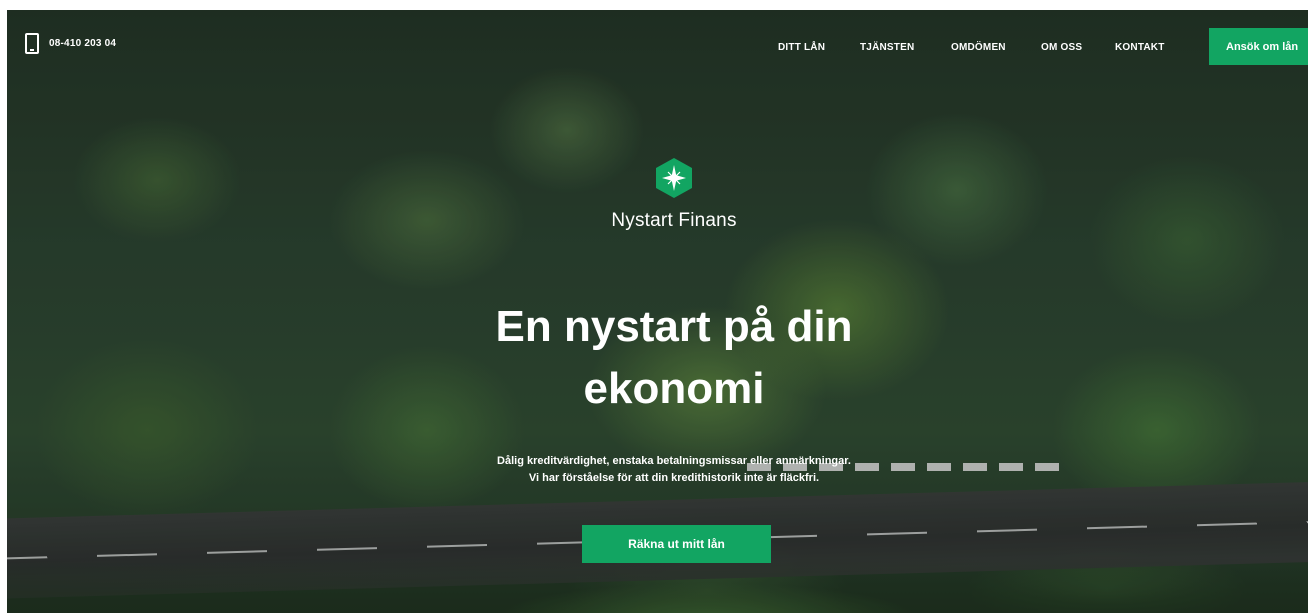 Image resolution: width=1308 pixels, height=613 pixels. Describe the element at coordinates (674, 358) in the screenshot. I see `hero-headline: En nystart på din ekonomi` at that location.